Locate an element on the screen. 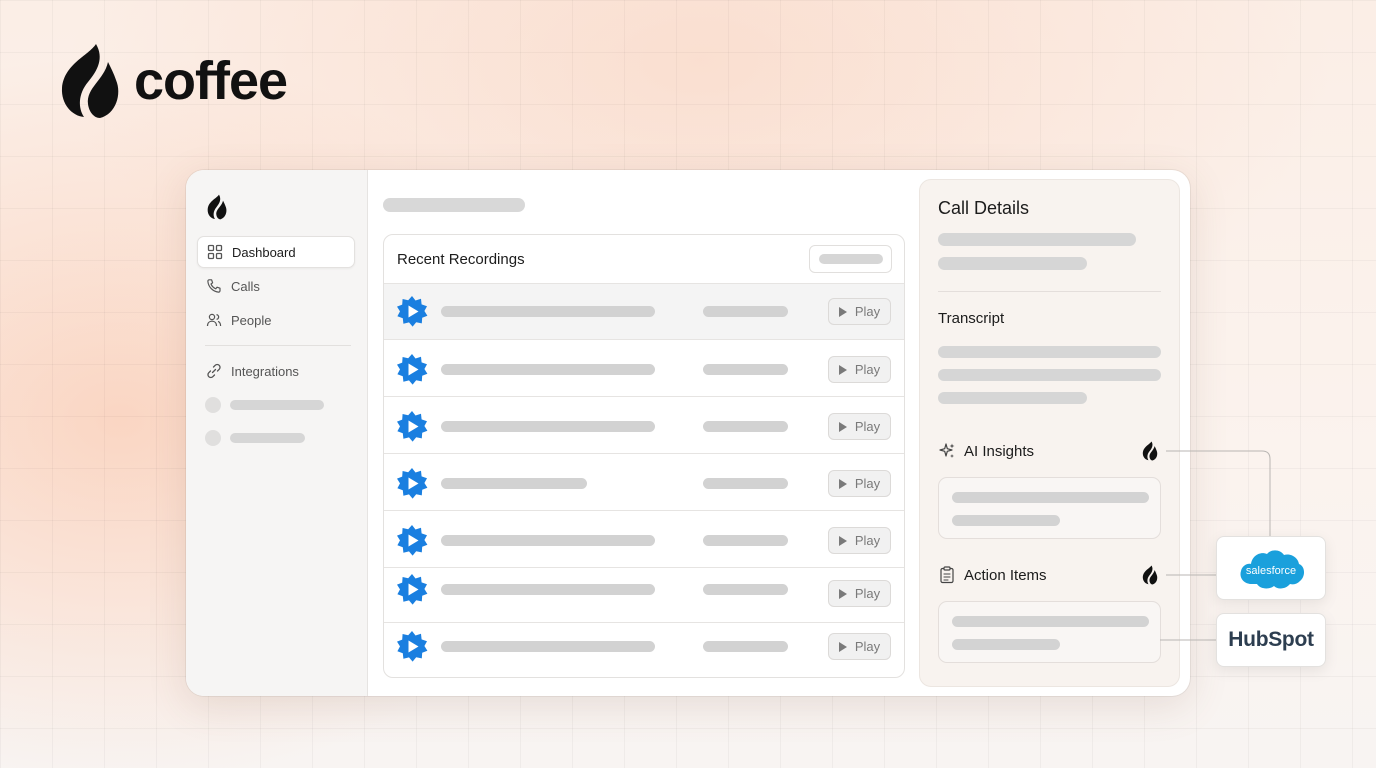 The width and height of the screenshot is (1376, 768). brand-name: coffee is located at coordinates (211, 81).